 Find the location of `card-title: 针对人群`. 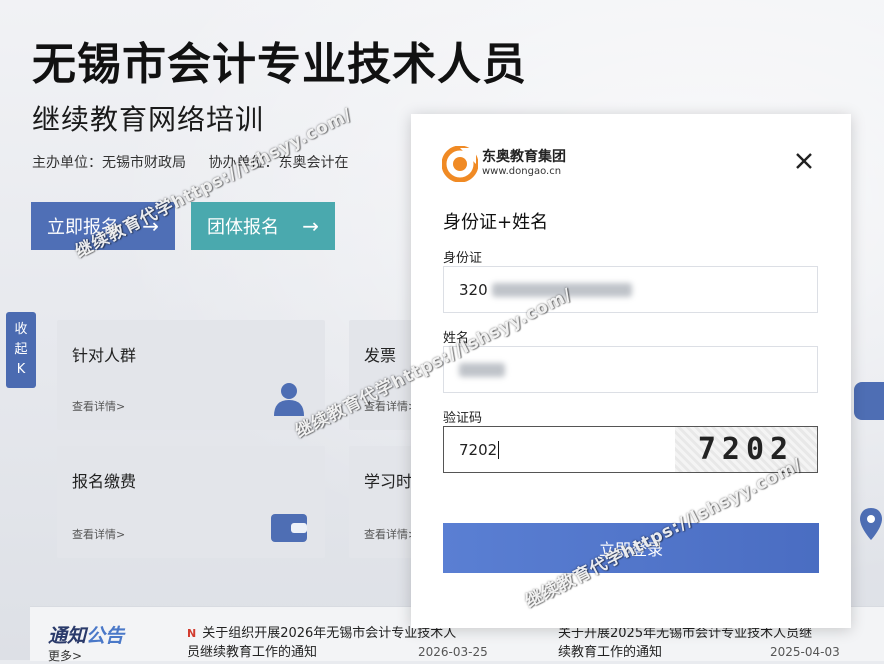

card-title: 针对人群 is located at coordinates (104, 355).